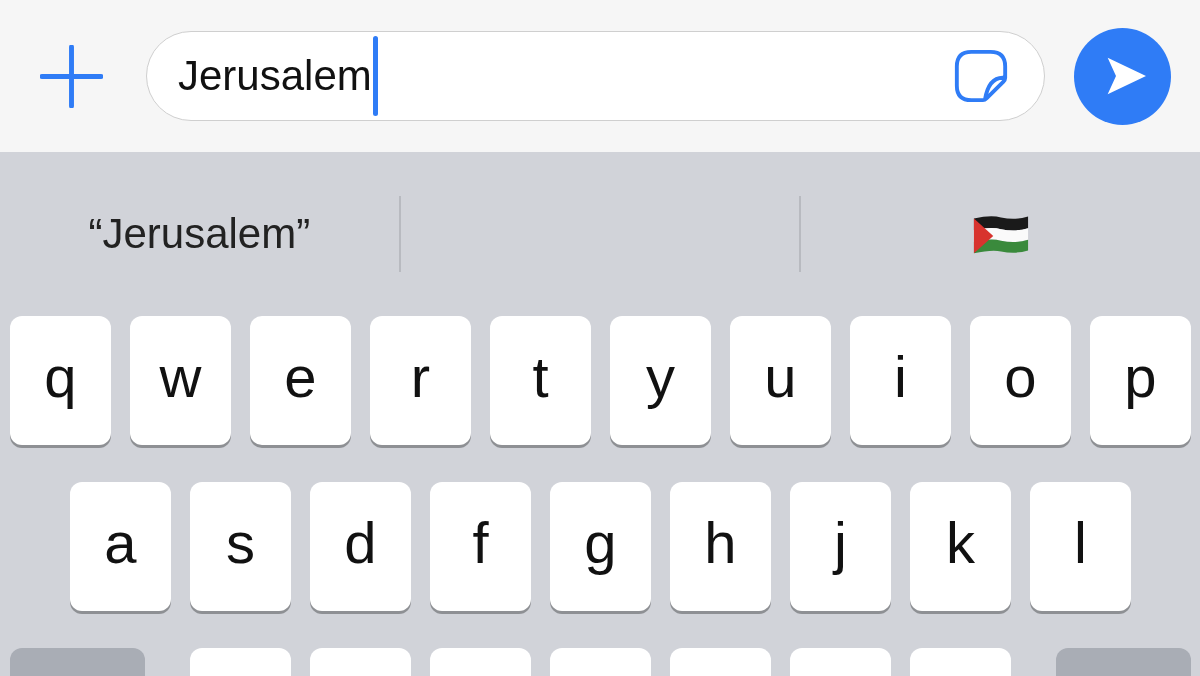  I want to click on letter-key: d, so click(360, 546).